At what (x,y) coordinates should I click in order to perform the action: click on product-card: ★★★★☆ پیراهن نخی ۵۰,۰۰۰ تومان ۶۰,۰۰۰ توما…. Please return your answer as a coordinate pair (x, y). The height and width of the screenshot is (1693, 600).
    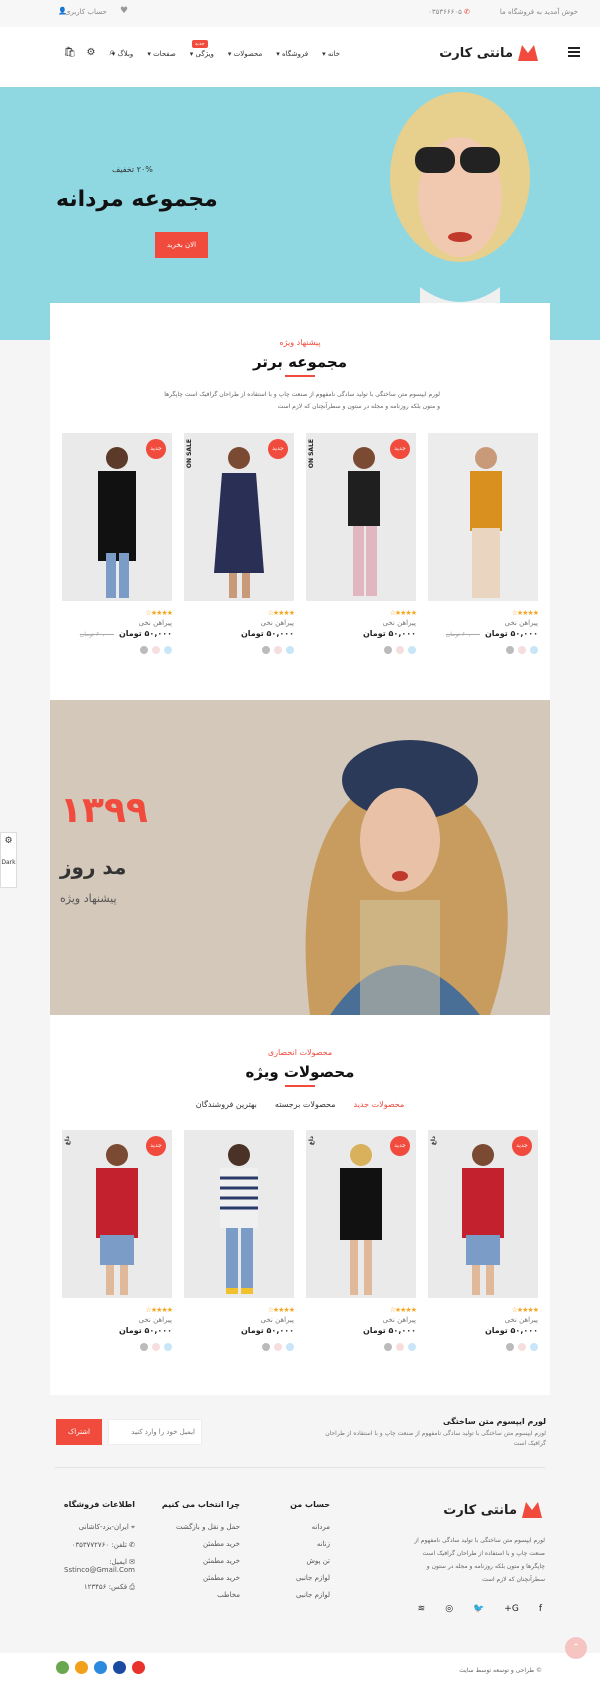
    Looking at the image, I should click on (483, 543).